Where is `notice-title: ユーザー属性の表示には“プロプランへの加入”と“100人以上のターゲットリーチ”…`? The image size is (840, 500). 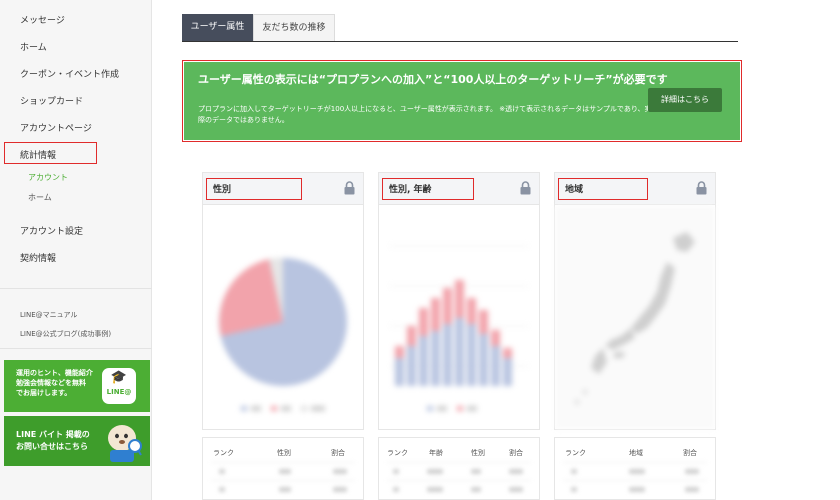
notice-title: ユーザー属性の表示には“プロプランへの加入”と“100人以上のターゲットリーチ”… is located at coordinates (433, 79).